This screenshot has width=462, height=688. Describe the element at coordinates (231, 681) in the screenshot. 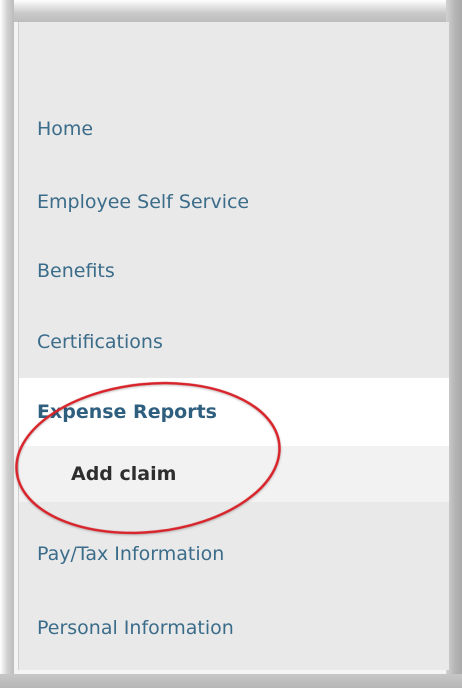

I see `frame-shadow-bottom` at that location.